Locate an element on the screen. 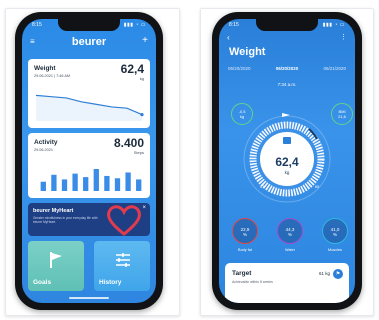 The width and height of the screenshot is (379, 320). add-icon: + is located at coordinates (145, 40).